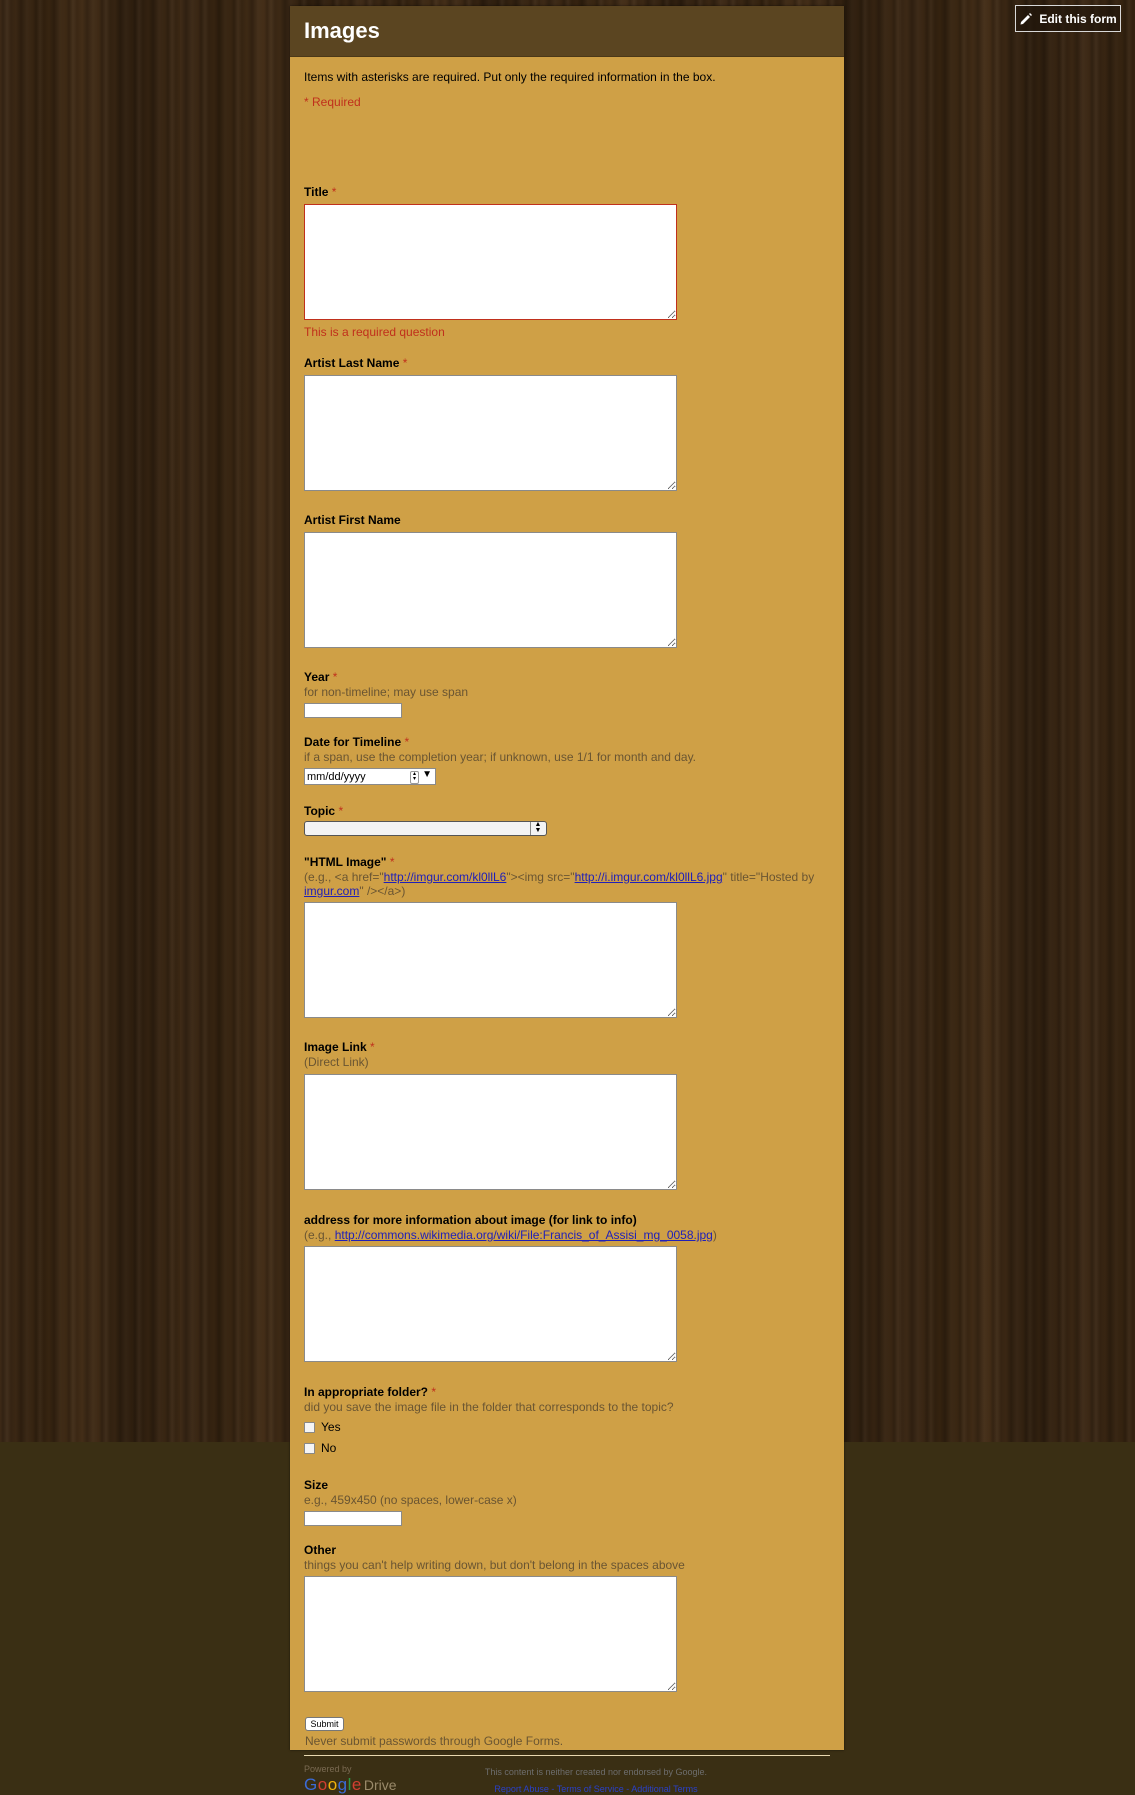 The width and height of the screenshot is (1135, 1795). I want to click on edit-form-label: Edit this form, so click(1078, 18).